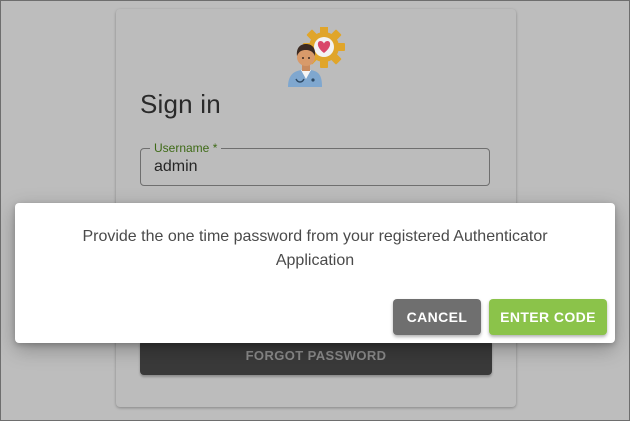 This screenshot has width=630, height=421. What do you see at coordinates (317, 57) in the screenshot?
I see `doctor-logo-icon` at bounding box center [317, 57].